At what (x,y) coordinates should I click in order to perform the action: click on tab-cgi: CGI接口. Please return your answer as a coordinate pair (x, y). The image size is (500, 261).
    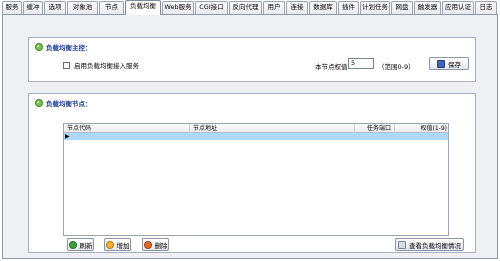
    Looking at the image, I should click on (211, 7).